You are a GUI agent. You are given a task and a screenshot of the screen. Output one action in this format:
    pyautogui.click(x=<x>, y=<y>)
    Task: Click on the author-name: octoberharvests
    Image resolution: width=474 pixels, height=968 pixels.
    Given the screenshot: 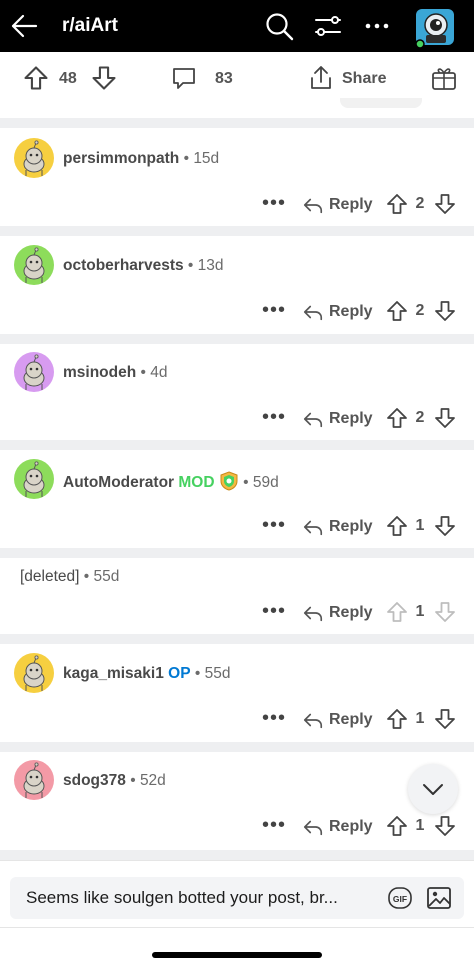 What is the action you would take?
    pyautogui.click(x=123, y=265)
    